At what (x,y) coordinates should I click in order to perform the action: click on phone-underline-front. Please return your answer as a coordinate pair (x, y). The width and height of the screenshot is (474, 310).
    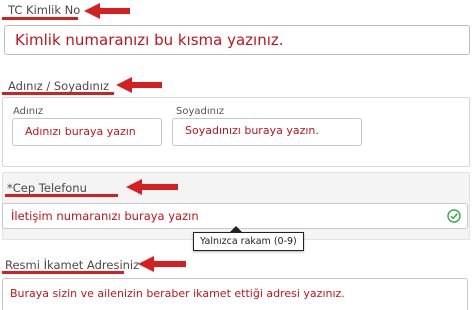
    Looking at the image, I should click on (61, 195).